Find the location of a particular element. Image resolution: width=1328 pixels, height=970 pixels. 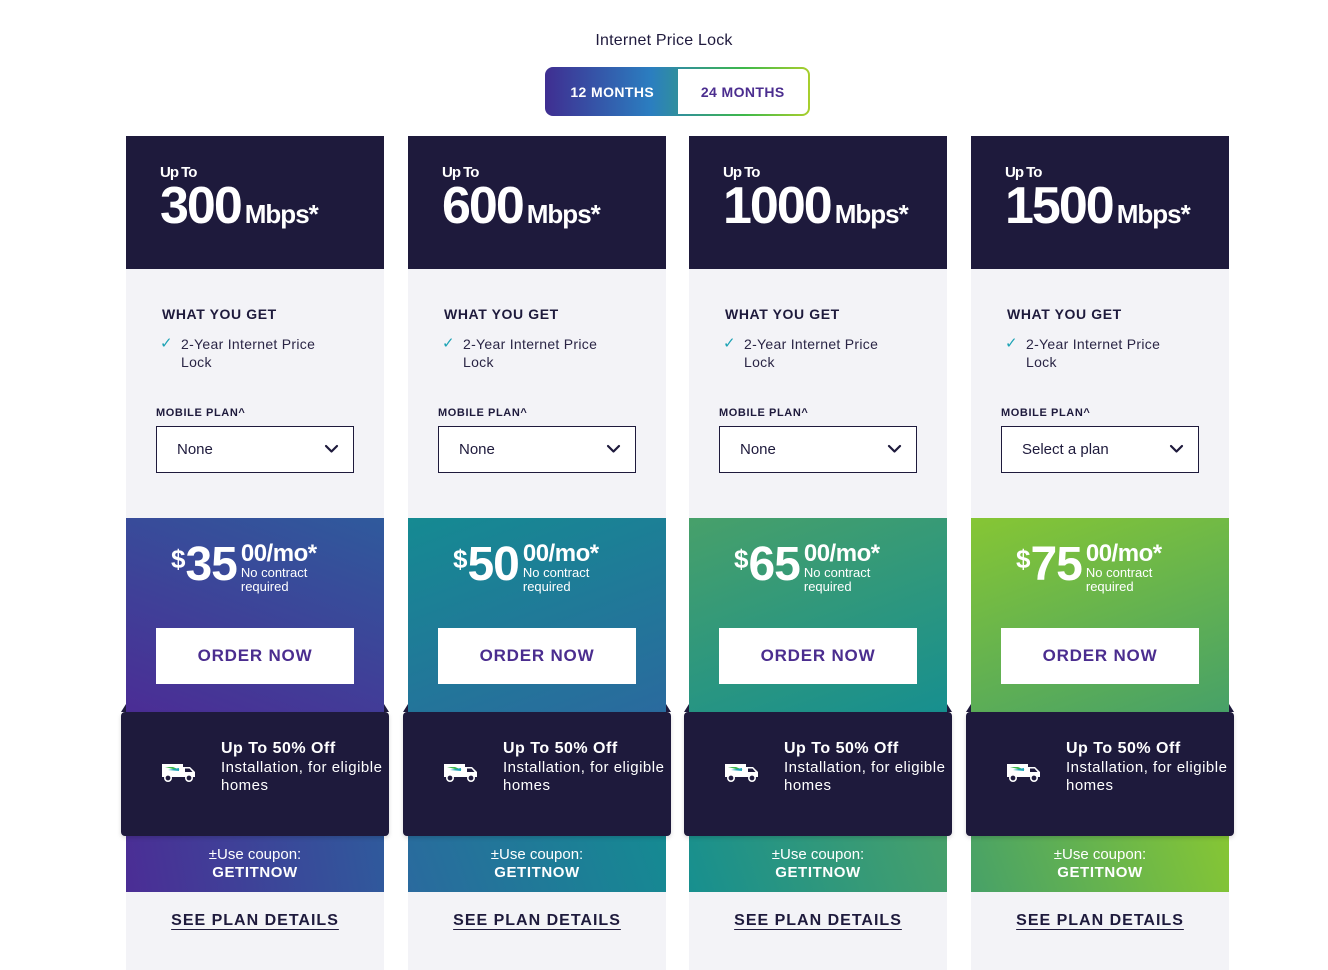

plan-header: Up To 1000 Mbps* is located at coordinates (818, 202).